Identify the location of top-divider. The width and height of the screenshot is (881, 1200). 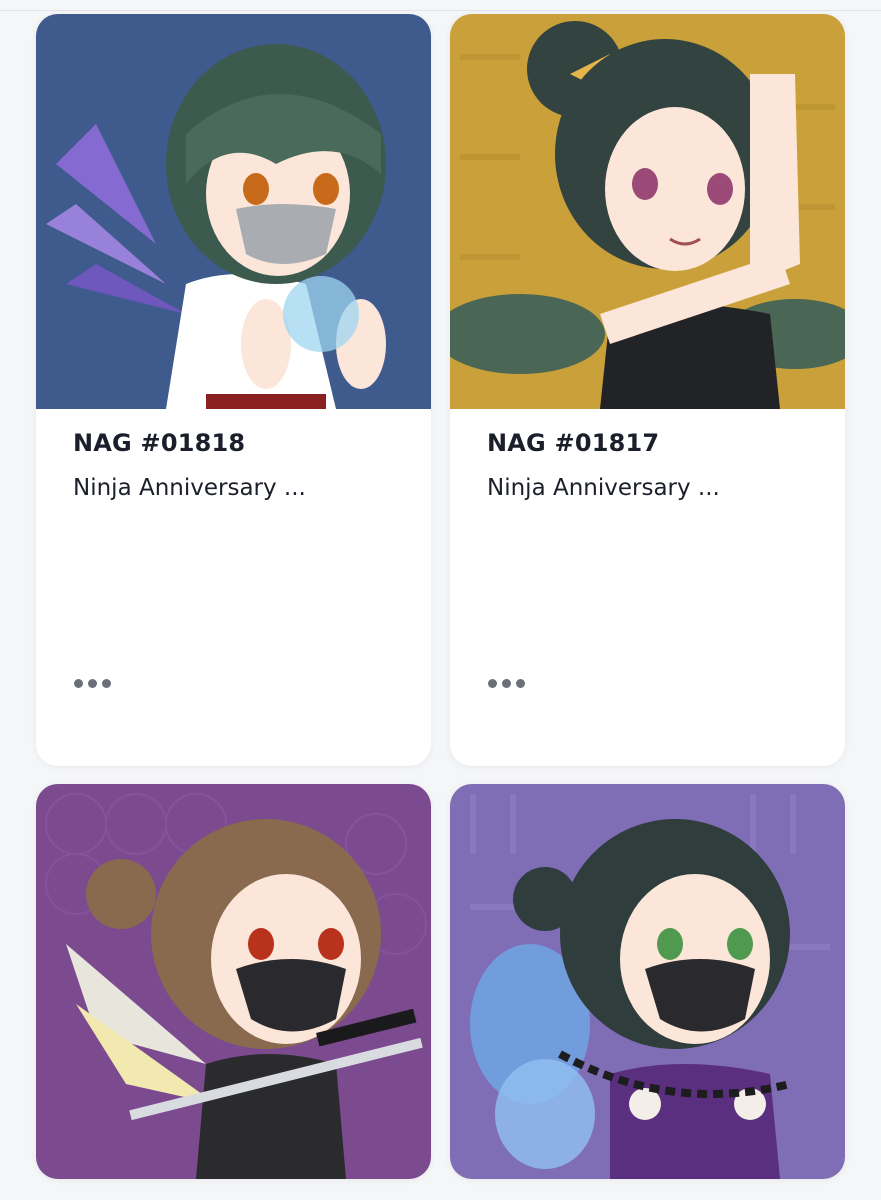
(440, 10).